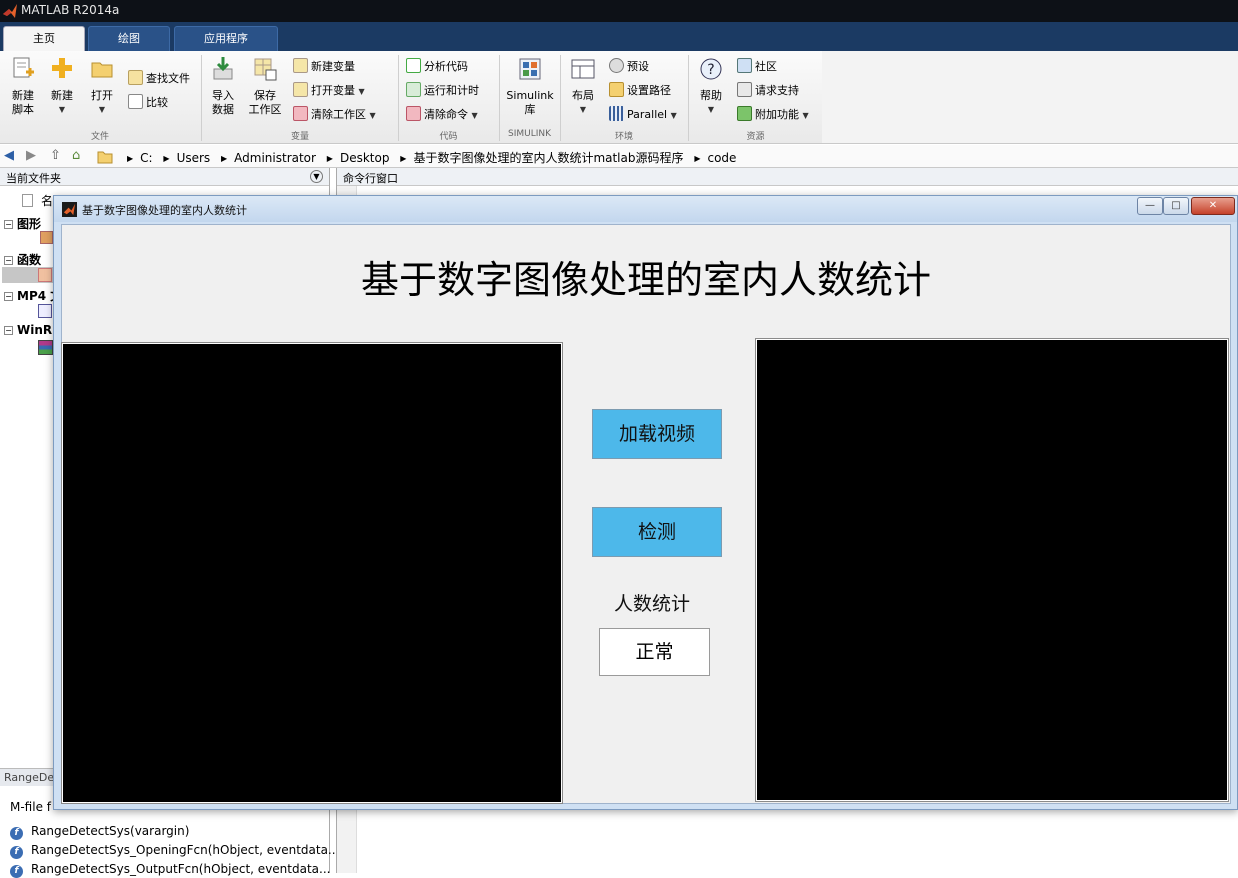 The height and width of the screenshot is (878, 1238). Describe the element at coordinates (37, 200) in the screenshot. I see `name-column-header: 名` at that location.